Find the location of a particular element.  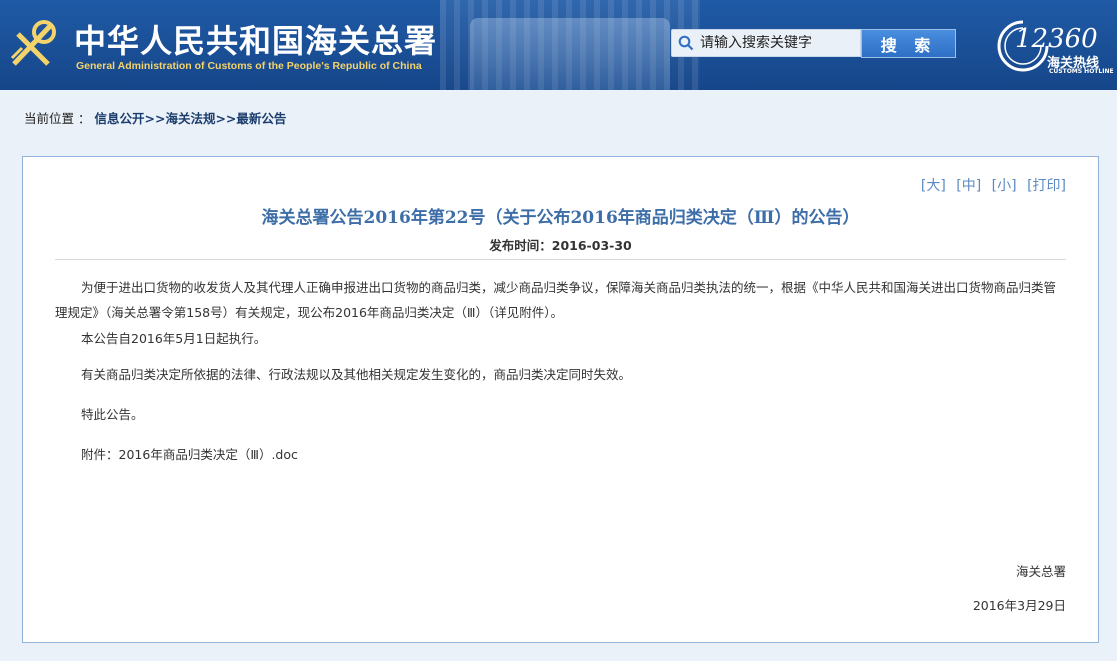

site-title: 中华人民共和国海关总署 is located at coordinates (255, 39).